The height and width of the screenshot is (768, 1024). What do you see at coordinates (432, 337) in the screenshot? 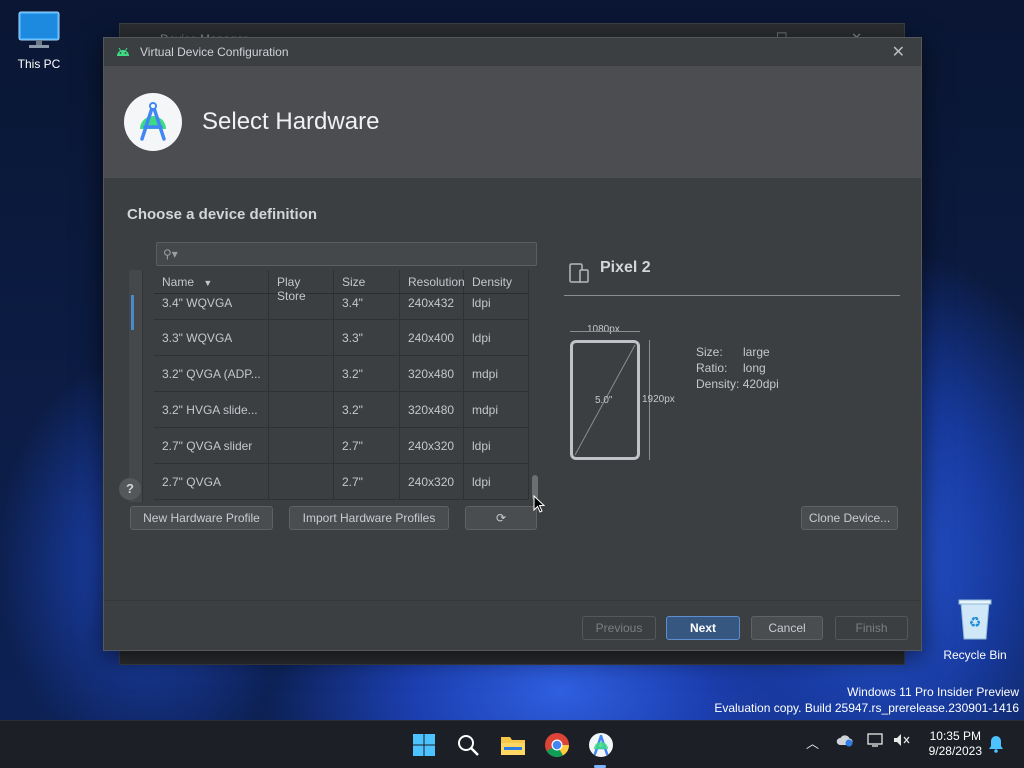
I see `cell-resolution: 240x400` at bounding box center [432, 337].